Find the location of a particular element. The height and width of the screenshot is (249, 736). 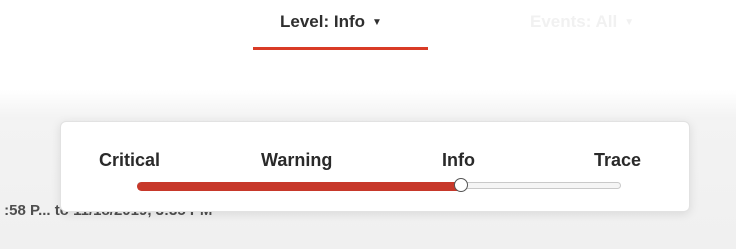

level-filter-button: Level: Info ▼ is located at coordinates (331, 22).